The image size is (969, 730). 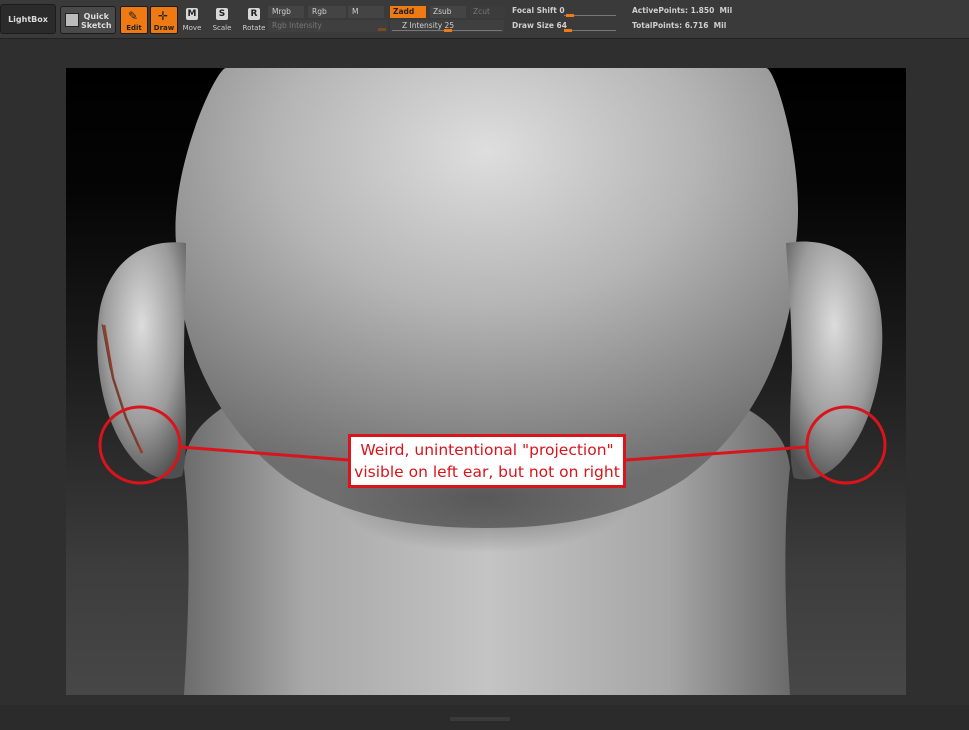 I want to click on left-ear-highlight-circle, so click(x=140, y=445).